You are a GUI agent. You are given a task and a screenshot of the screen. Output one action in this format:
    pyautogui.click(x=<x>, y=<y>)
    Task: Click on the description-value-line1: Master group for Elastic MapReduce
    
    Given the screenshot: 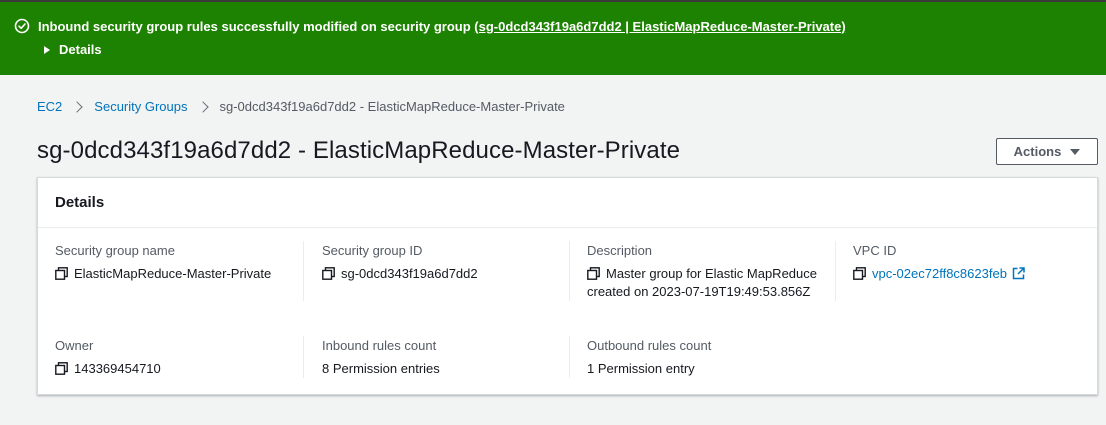 What is the action you would take?
    pyautogui.click(x=711, y=273)
    